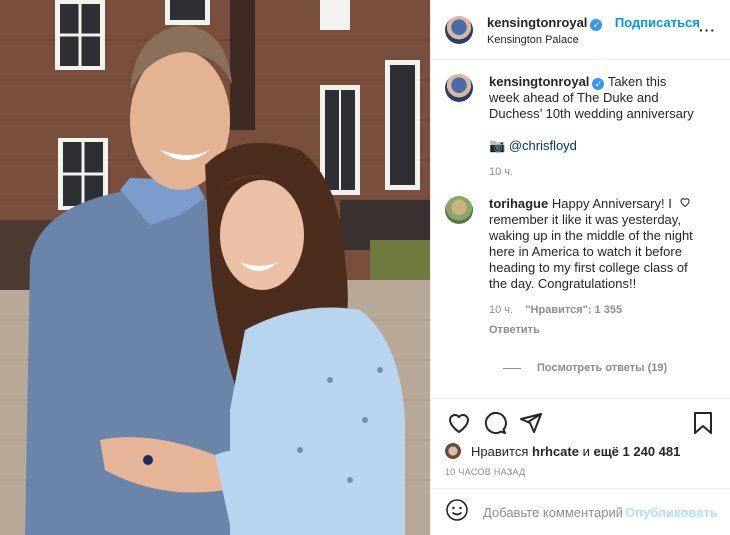 The height and width of the screenshot is (535, 730). I want to click on caption-username: kensingtonroyal, so click(539, 81).